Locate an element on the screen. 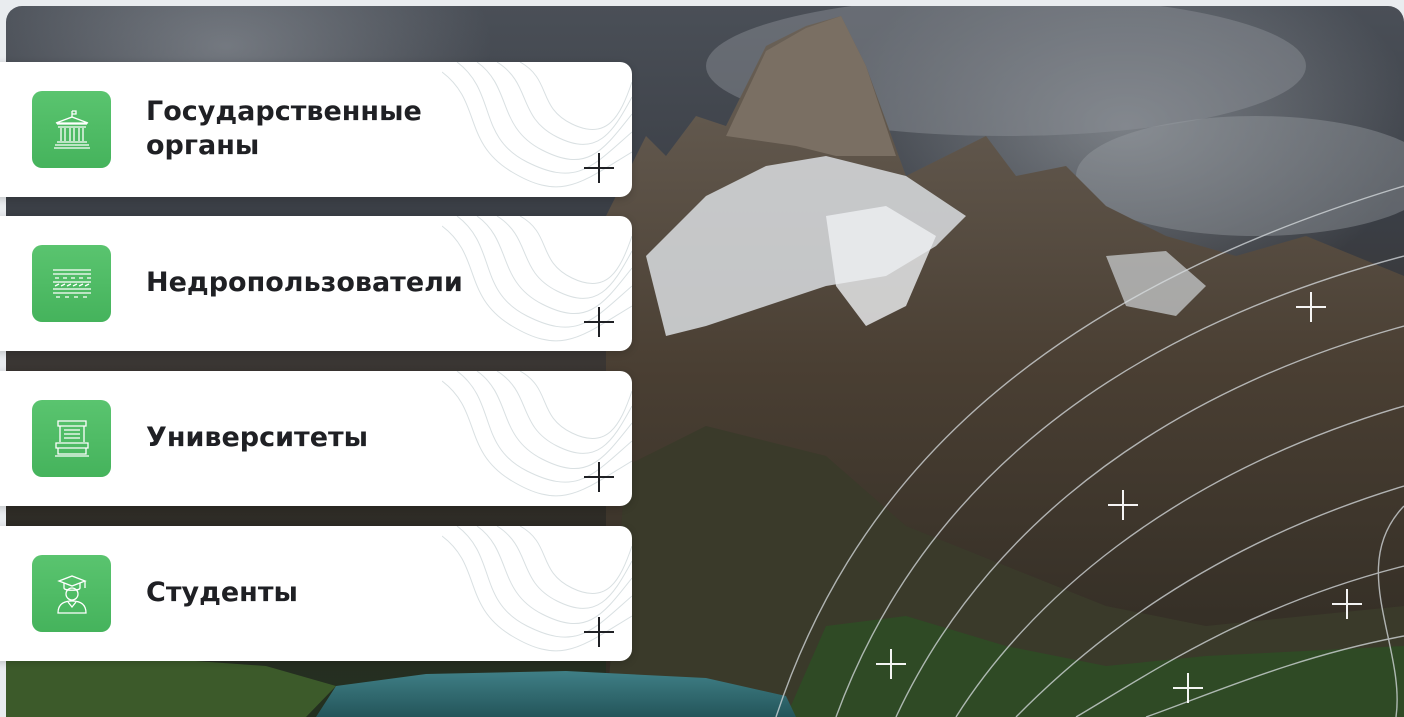  government-icon-box is located at coordinates (71, 129).